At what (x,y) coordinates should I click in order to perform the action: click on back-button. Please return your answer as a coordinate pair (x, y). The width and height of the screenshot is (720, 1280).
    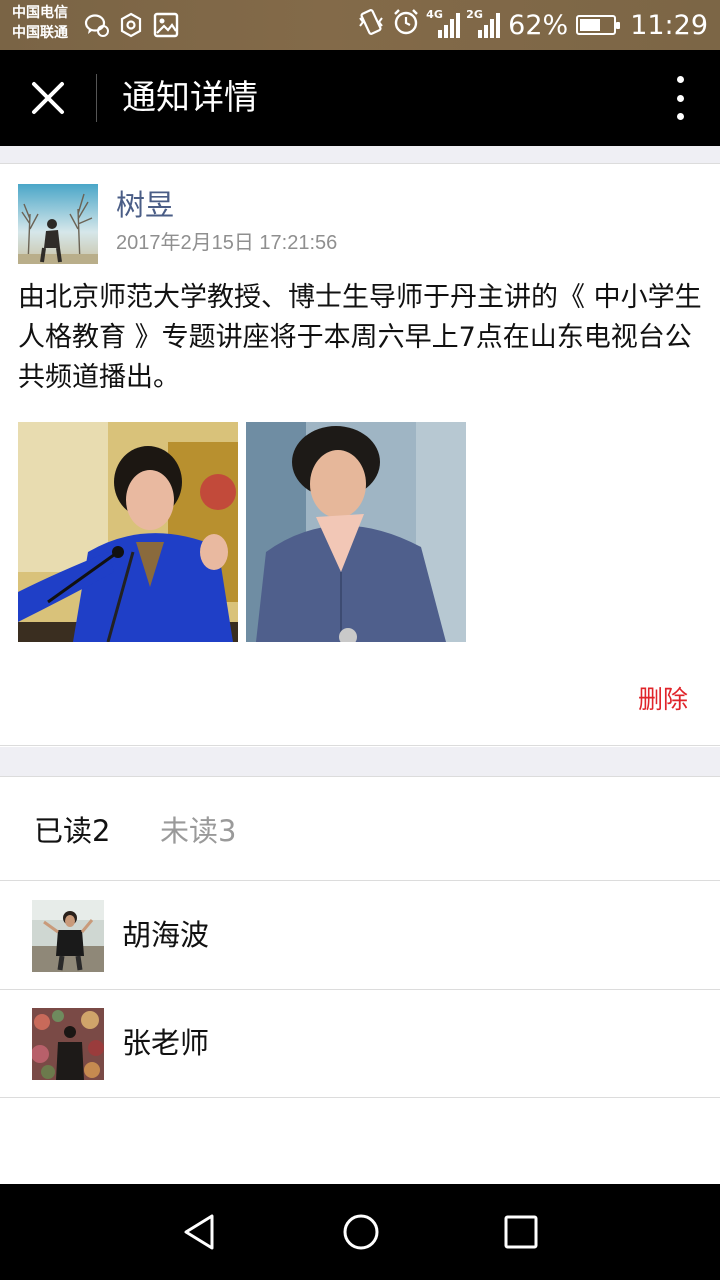
    Looking at the image, I should click on (200, 1232).